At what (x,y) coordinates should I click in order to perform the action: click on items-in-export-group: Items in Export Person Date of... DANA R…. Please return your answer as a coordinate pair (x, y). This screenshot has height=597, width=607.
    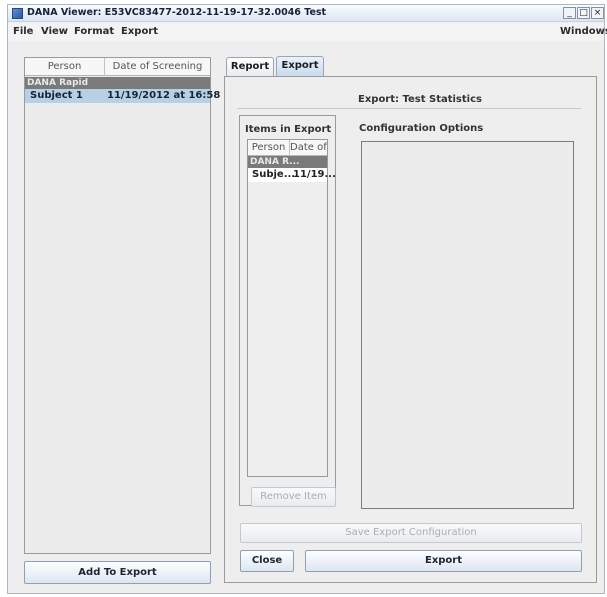
    Looking at the image, I should click on (287, 310).